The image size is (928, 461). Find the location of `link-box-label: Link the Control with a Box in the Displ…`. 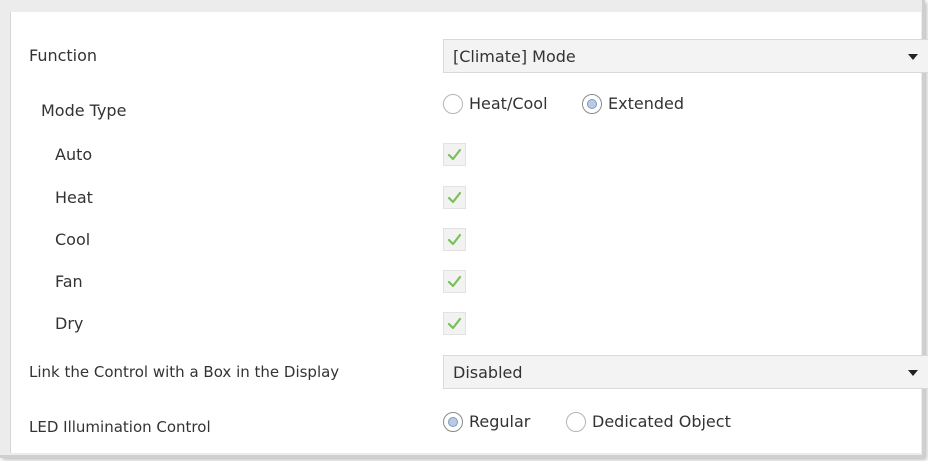

link-box-label: Link the Control with a Box in the Displ… is located at coordinates (184, 372).